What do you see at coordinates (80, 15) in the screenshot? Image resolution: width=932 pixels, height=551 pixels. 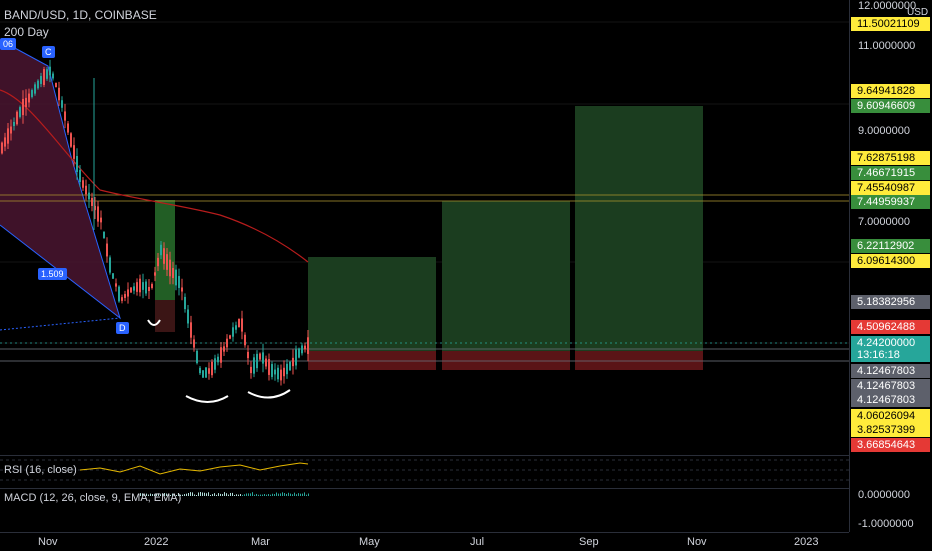 I see `symbol-title: BAND/USD, 1D, COINBASE` at bounding box center [80, 15].